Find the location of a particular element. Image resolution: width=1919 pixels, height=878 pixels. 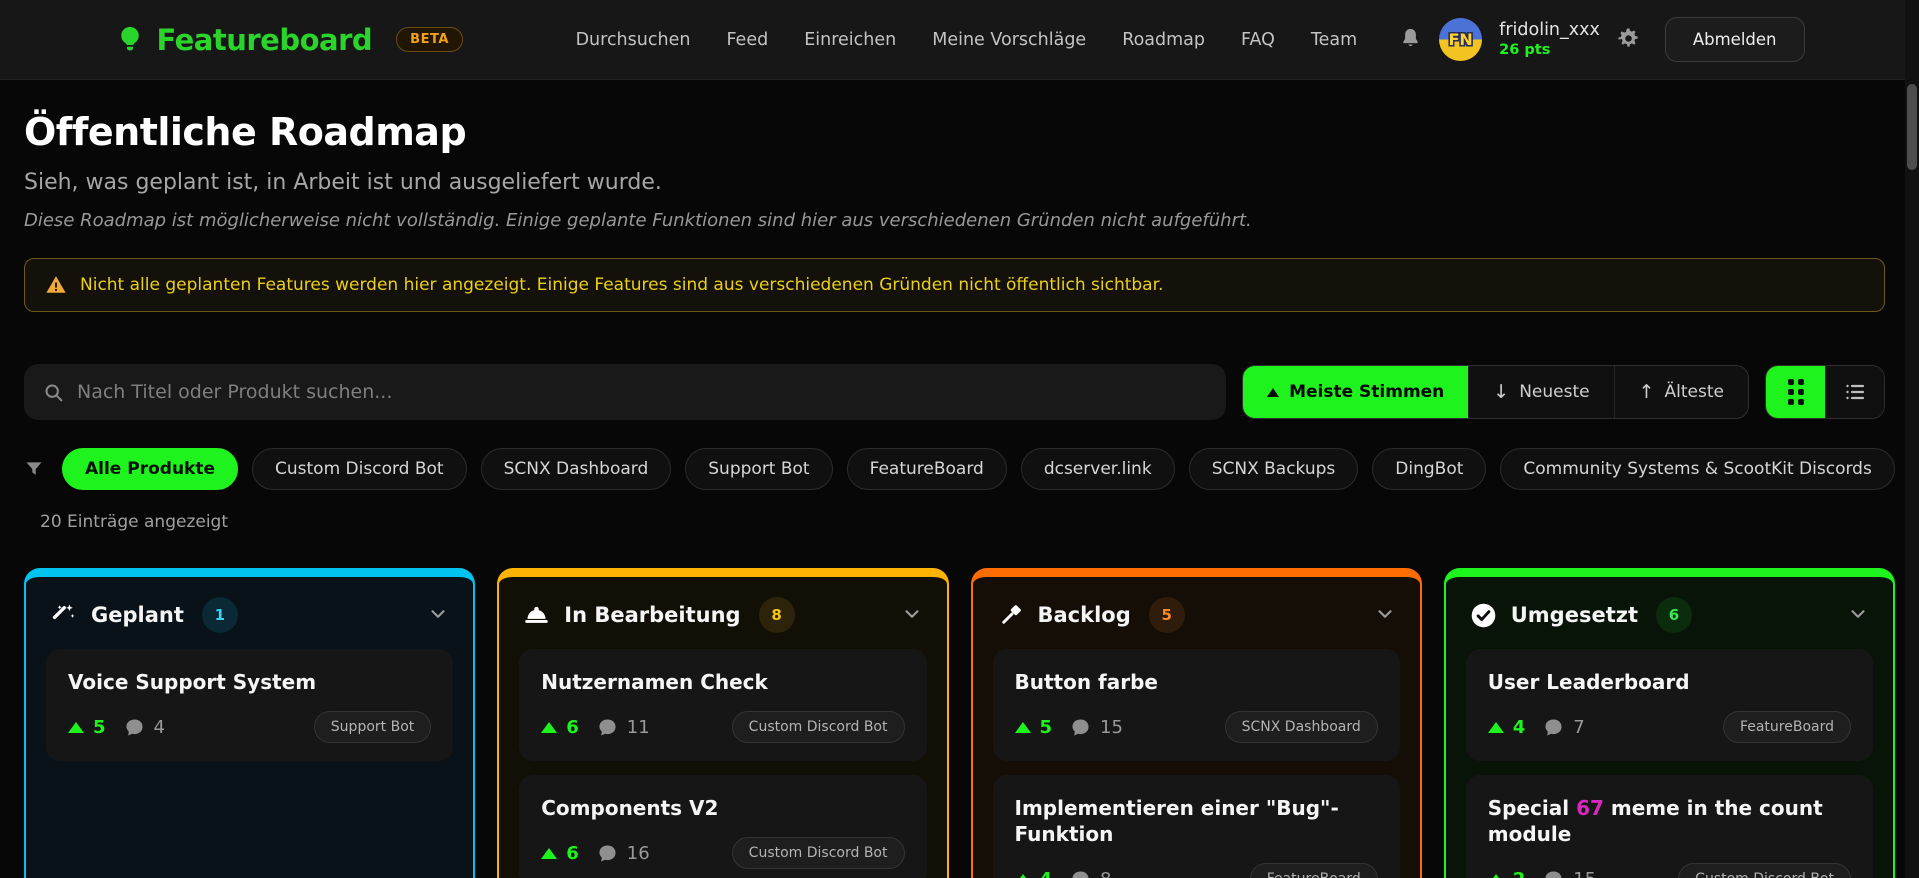

column-header: Umgesetzt 6 is located at coordinates (1669, 613).